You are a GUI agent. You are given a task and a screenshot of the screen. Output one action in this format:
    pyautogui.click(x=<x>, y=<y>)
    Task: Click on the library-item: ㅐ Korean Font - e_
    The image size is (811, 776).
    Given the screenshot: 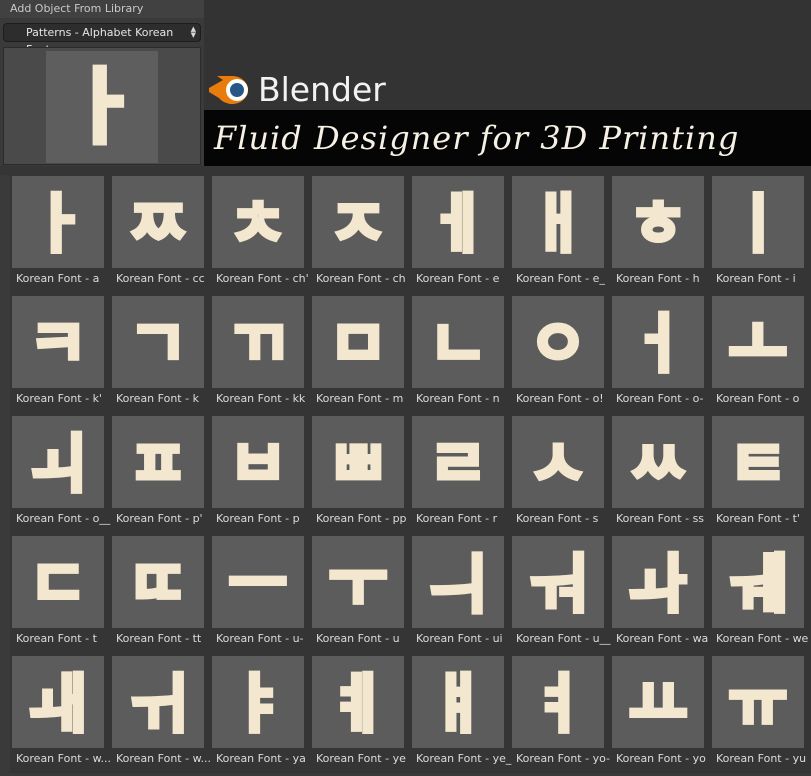 What is the action you would take?
    pyautogui.click(x=562, y=236)
    